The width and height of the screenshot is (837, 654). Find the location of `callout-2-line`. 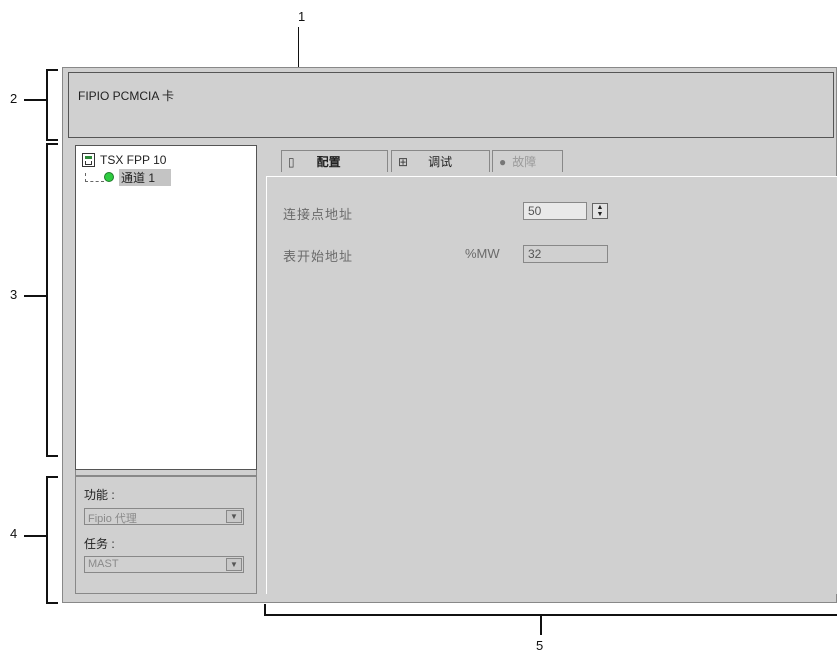

callout-2-line is located at coordinates (35, 100).